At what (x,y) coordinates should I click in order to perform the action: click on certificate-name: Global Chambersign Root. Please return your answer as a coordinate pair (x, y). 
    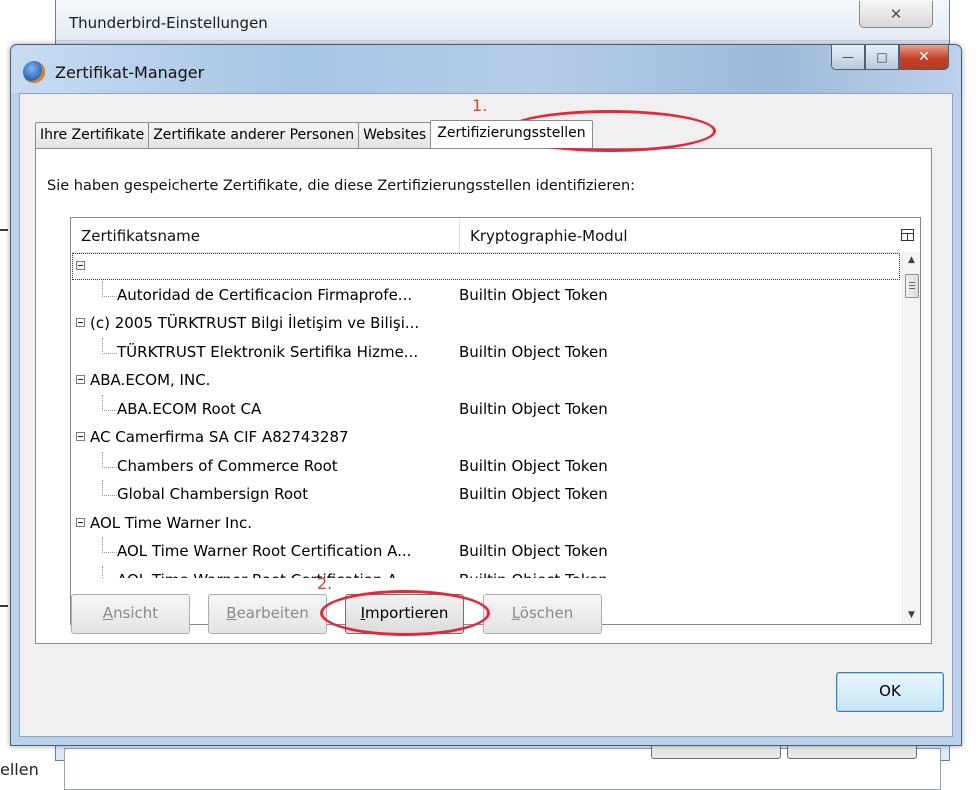
    Looking at the image, I should click on (213, 494).